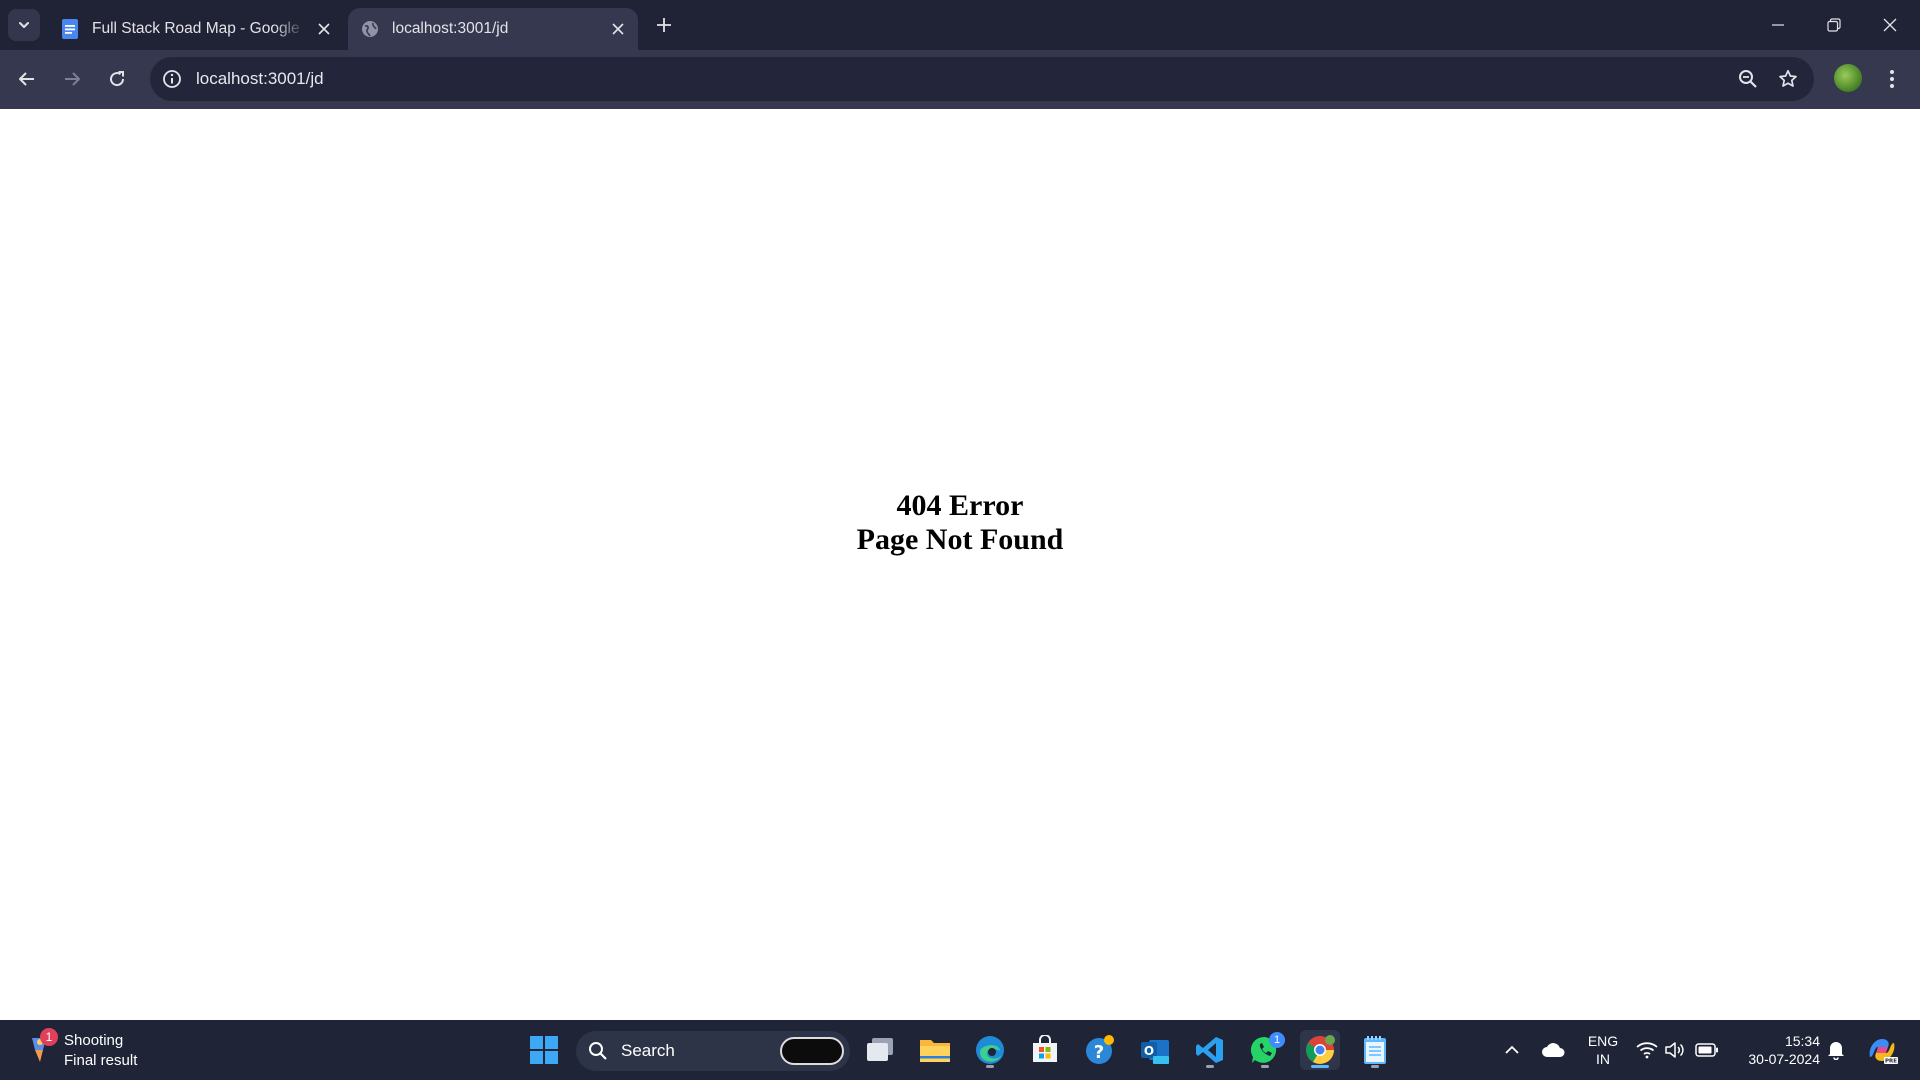  I want to click on taskbar-search: Search, so click(713, 1051).